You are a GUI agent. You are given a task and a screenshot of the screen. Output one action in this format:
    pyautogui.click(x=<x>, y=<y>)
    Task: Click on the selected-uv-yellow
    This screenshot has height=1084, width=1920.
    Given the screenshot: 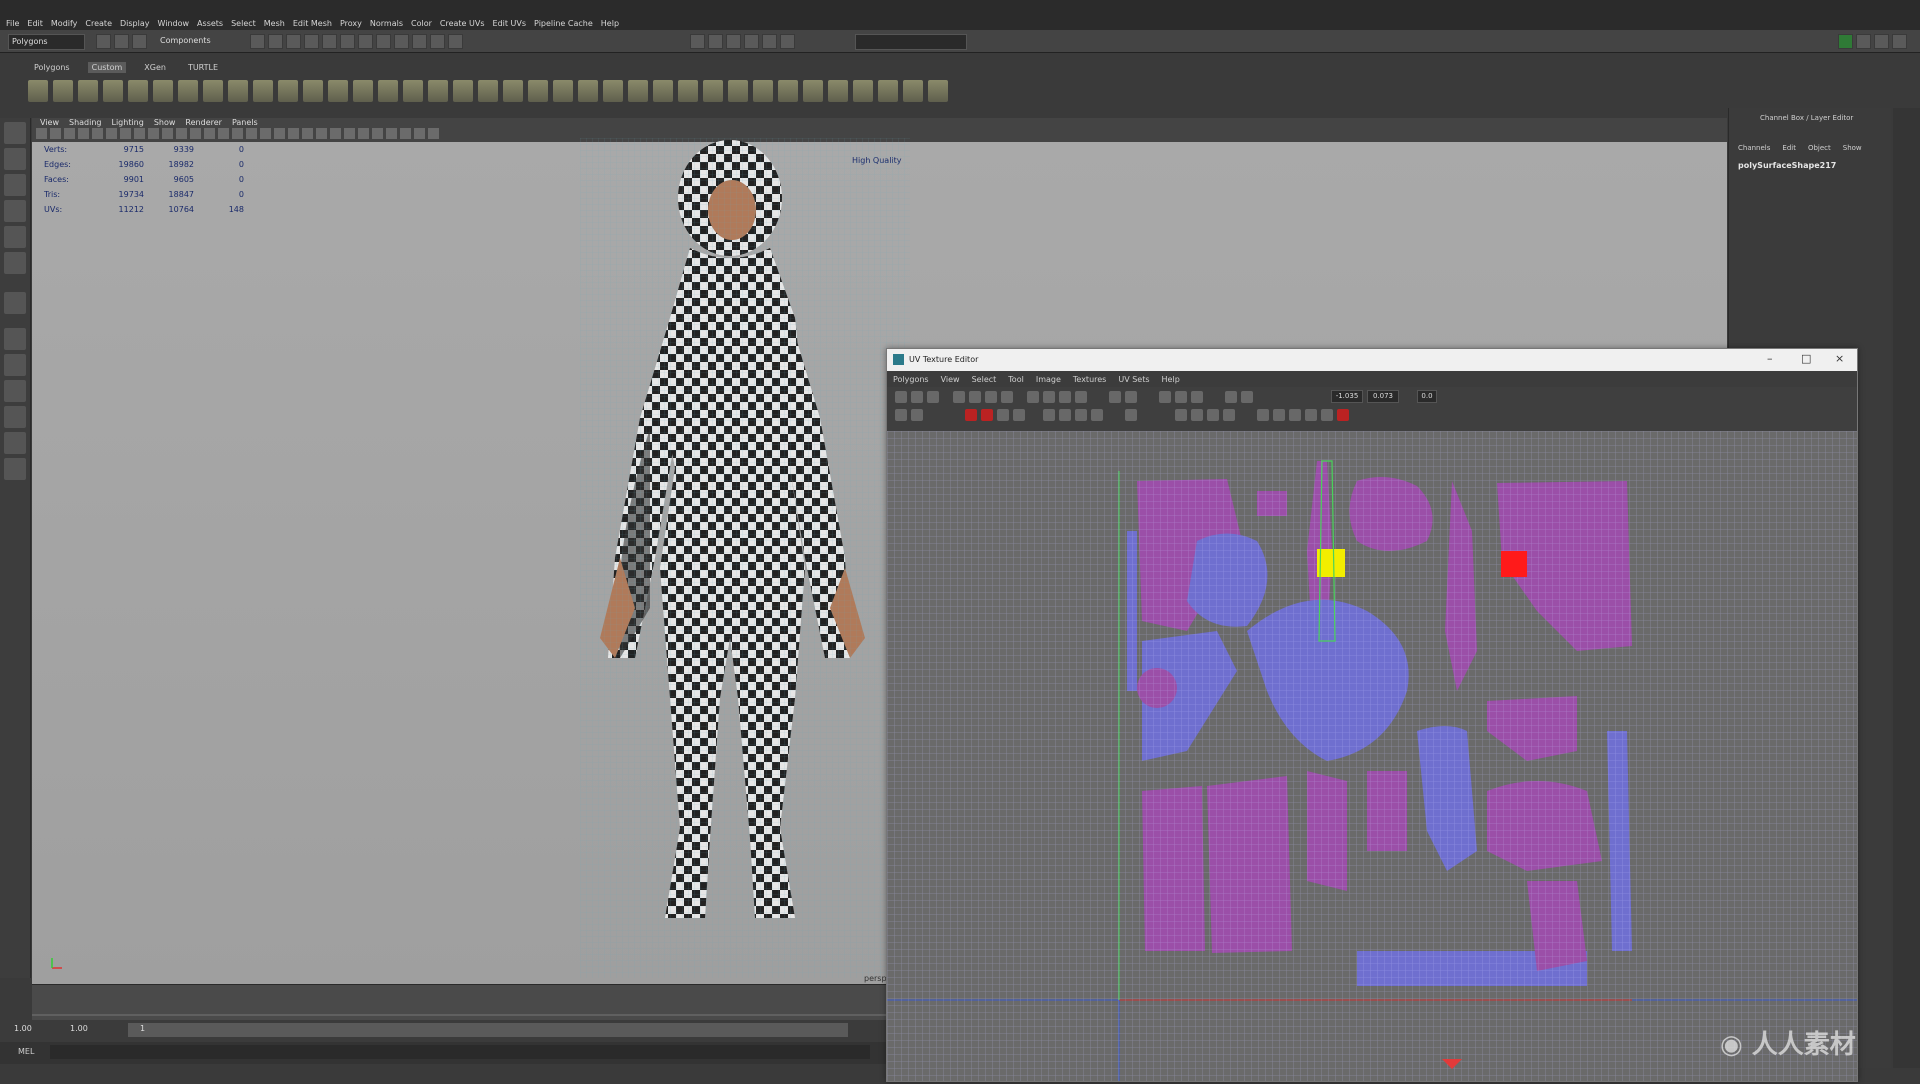 What is the action you would take?
    pyautogui.click(x=1331, y=563)
    